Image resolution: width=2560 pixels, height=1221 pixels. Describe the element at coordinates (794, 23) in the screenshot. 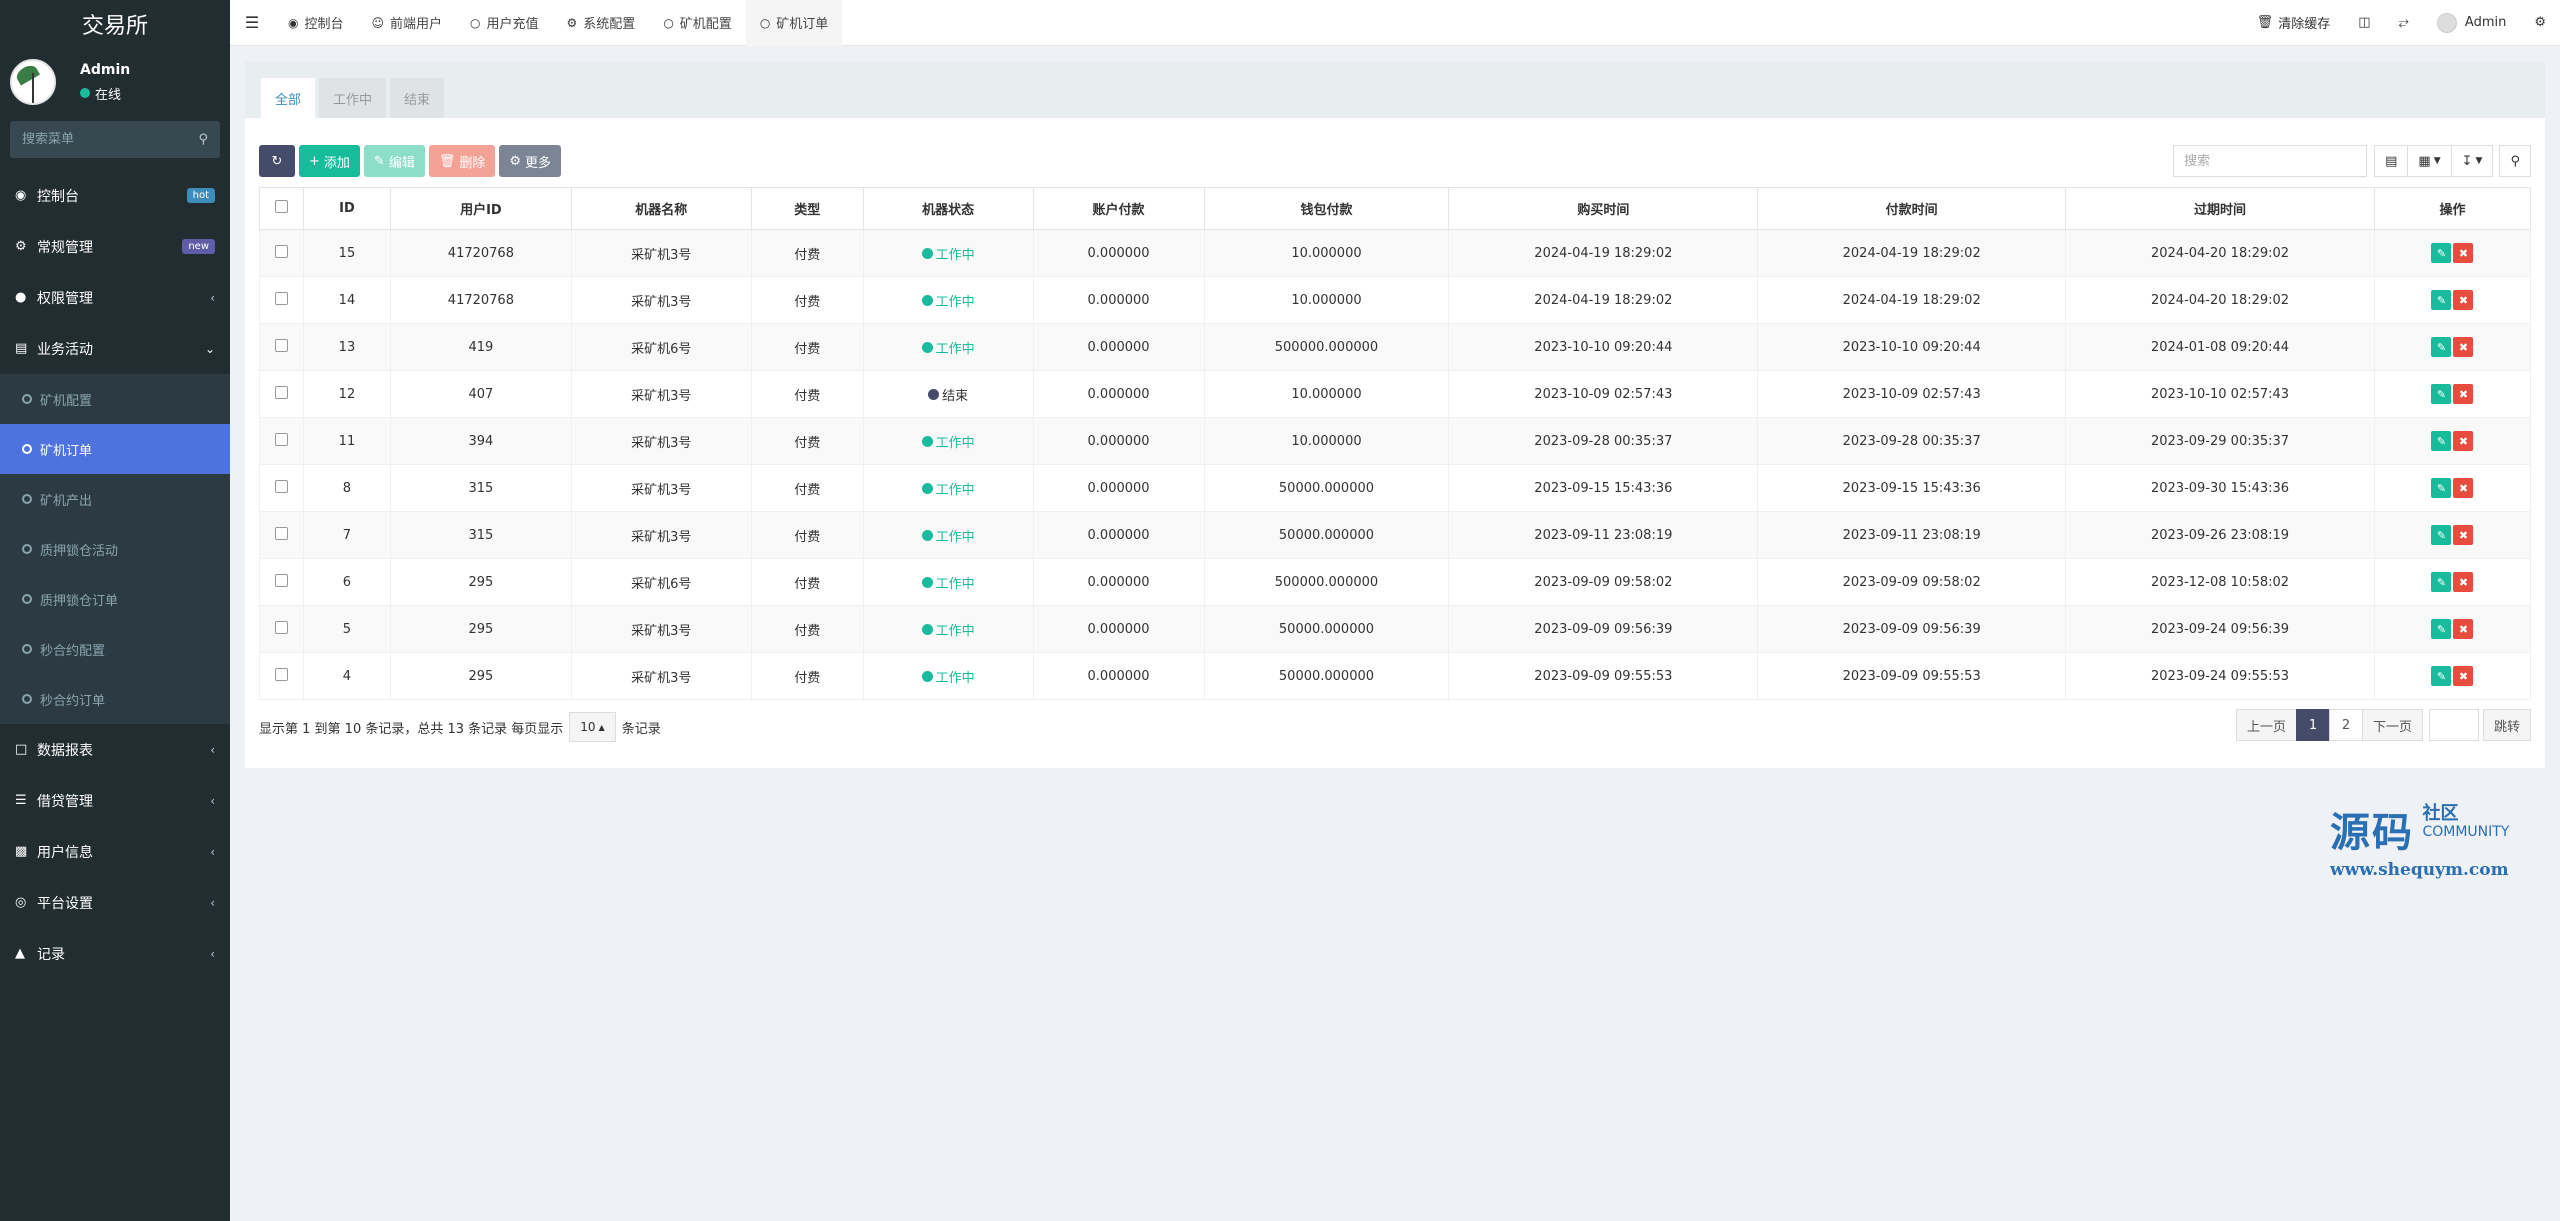

I see `tab-miner-orders: ○ 矿机订单` at that location.